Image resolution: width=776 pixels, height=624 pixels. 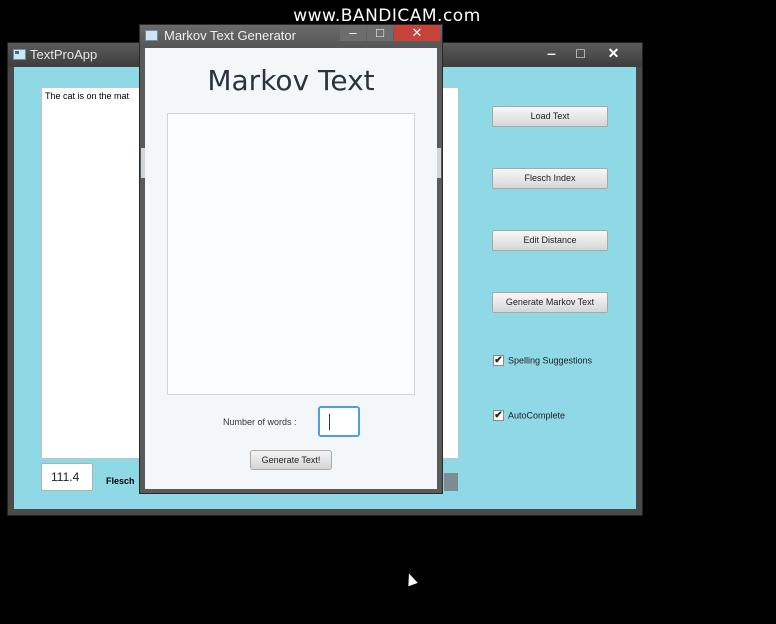 I want to click on dialog-minimize-icon: ‒, so click(x=353, y=33).